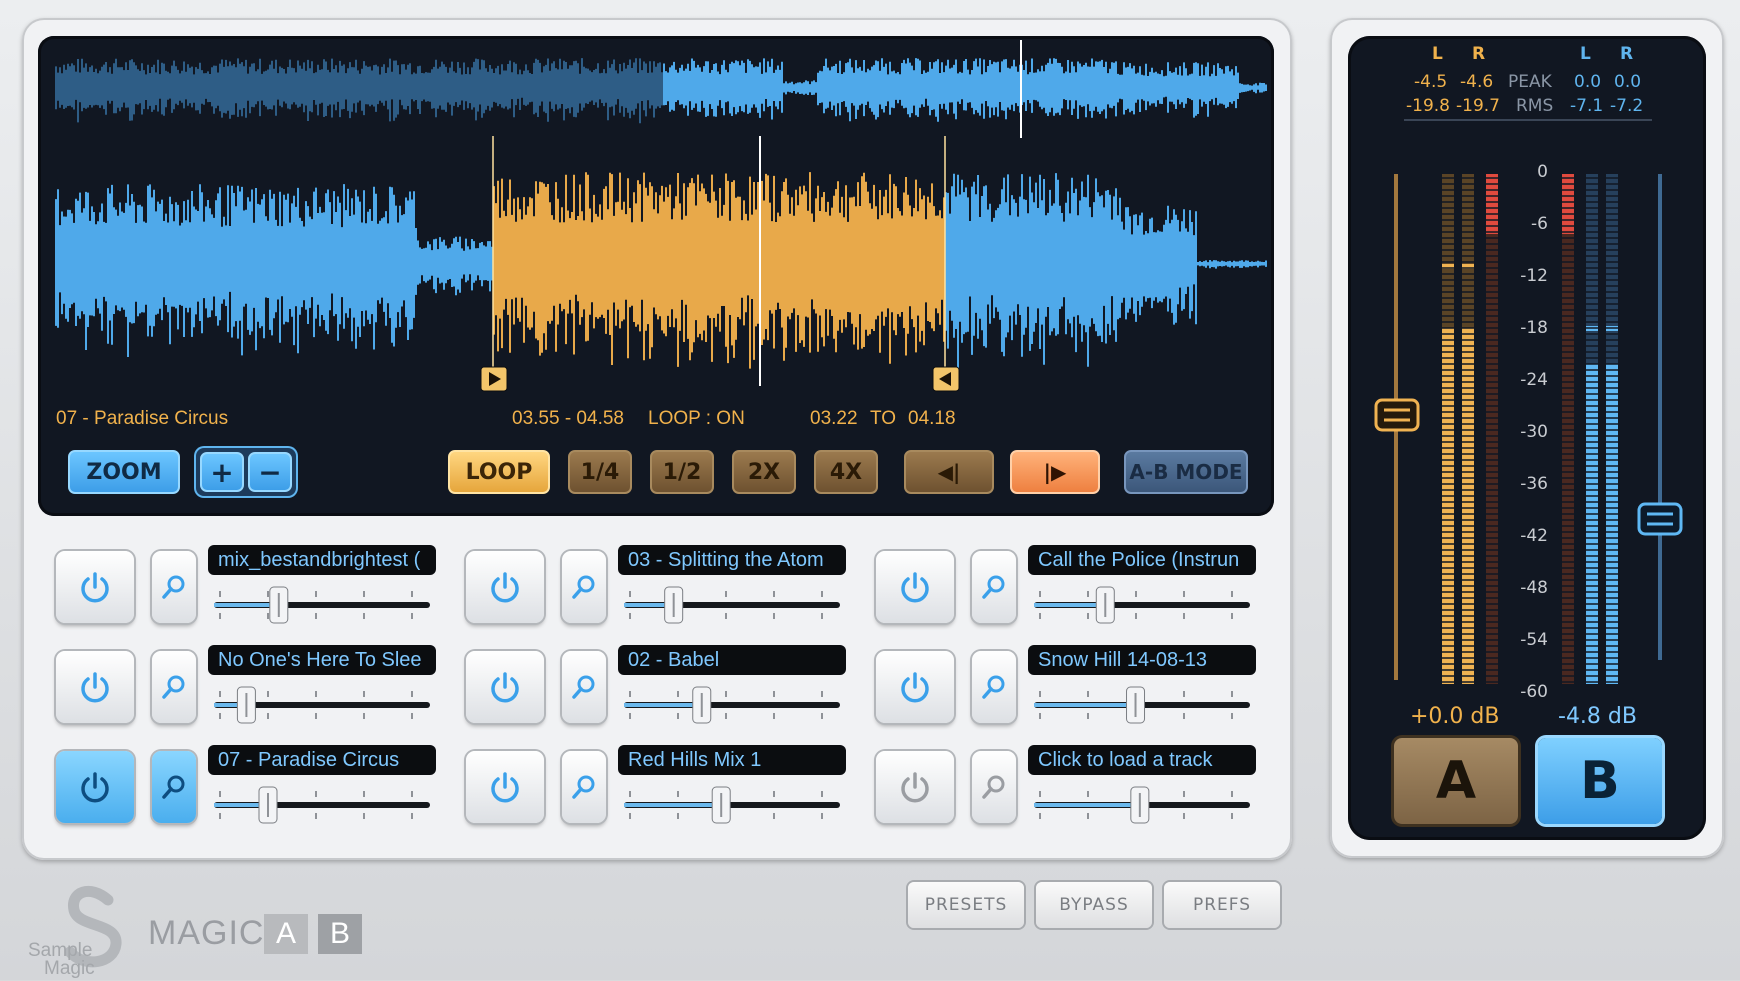 This screenshot has width=1740, height=981. I want to click on a-peak-r: -4.6, so click(1477, 82).